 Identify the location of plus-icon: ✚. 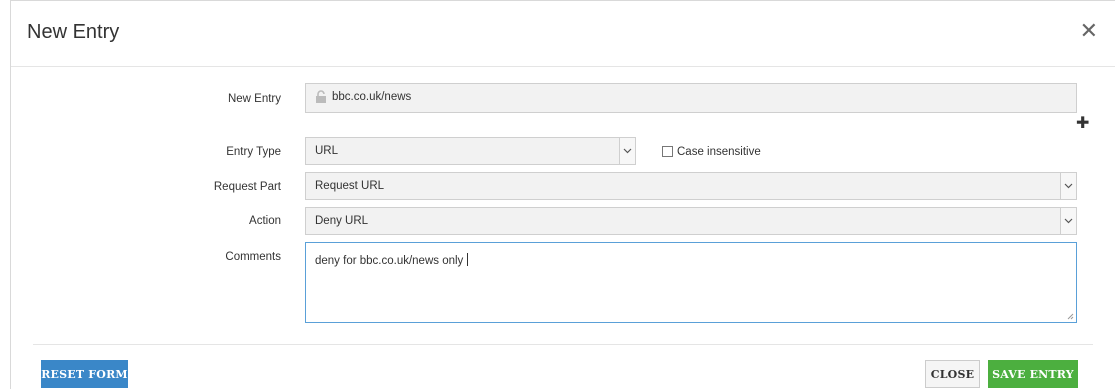
(1082, 122).